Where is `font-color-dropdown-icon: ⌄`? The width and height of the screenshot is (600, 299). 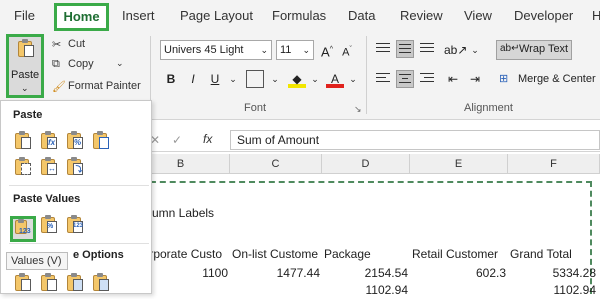 font-color-dropdown-icon: ⌄ is located at coordinates (353, 79).